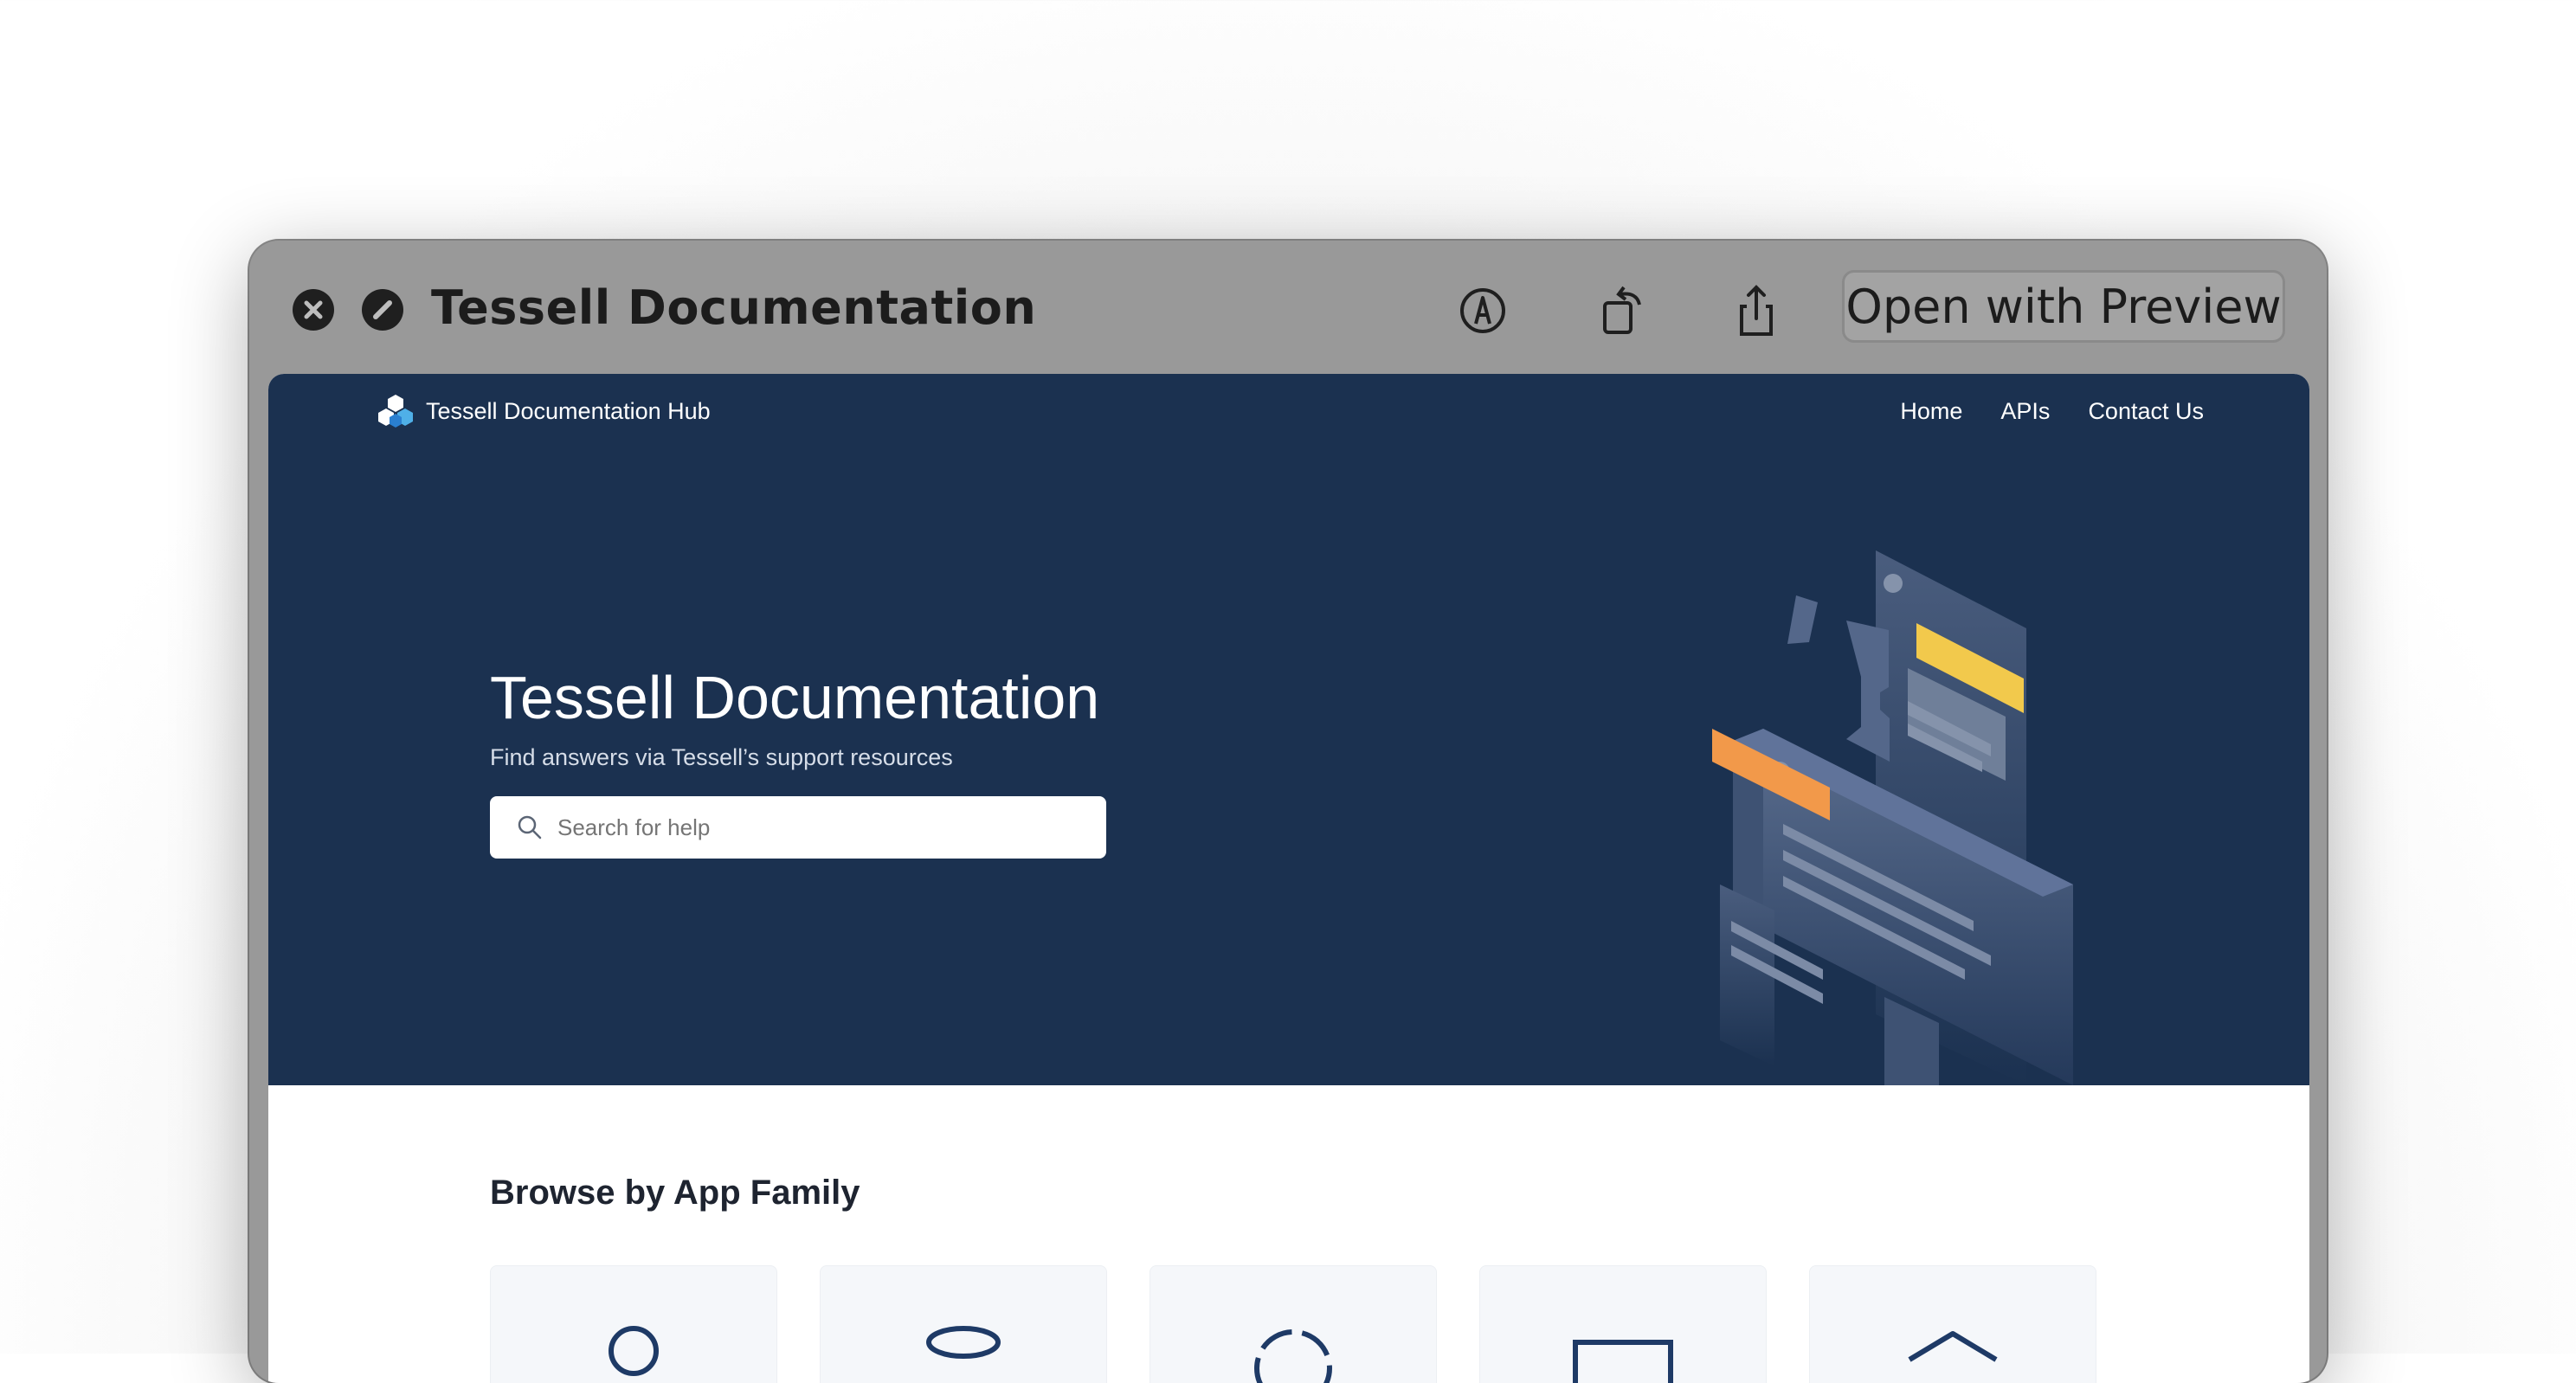  Describe the element at coordinates (1892, 817) in the screenshot. I see `docs-illustration` at that location.